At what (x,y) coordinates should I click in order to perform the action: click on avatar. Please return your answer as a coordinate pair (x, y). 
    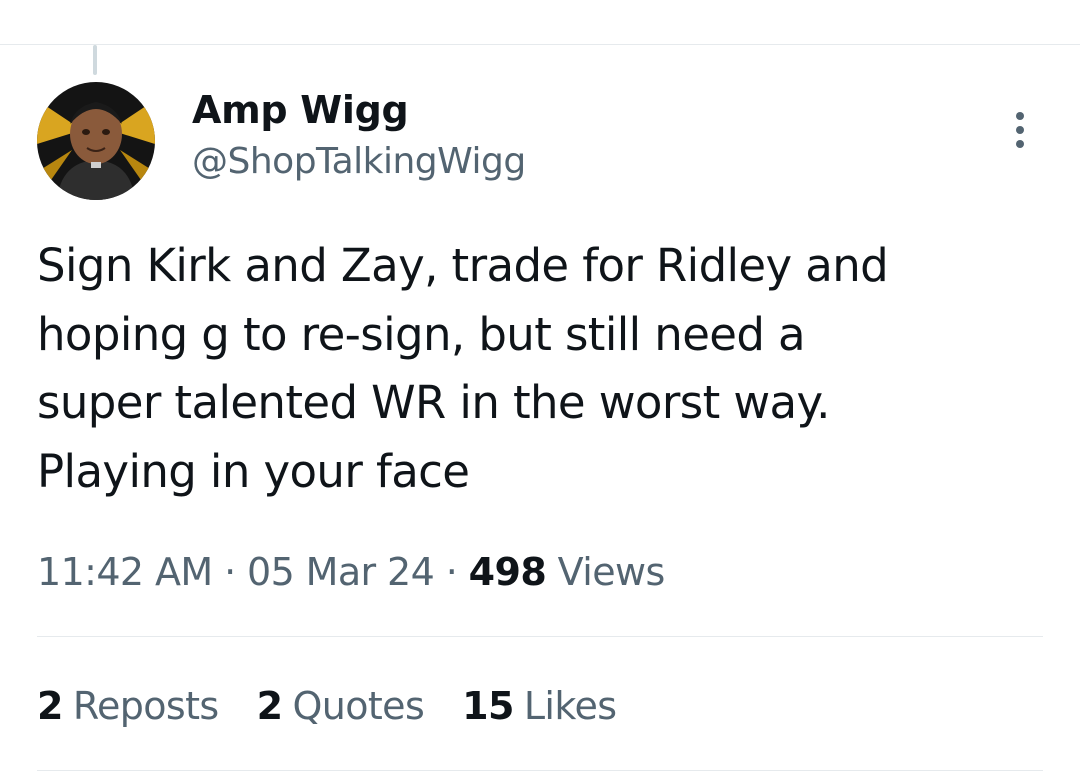
    Looking at the image, I should click on (96, 141).